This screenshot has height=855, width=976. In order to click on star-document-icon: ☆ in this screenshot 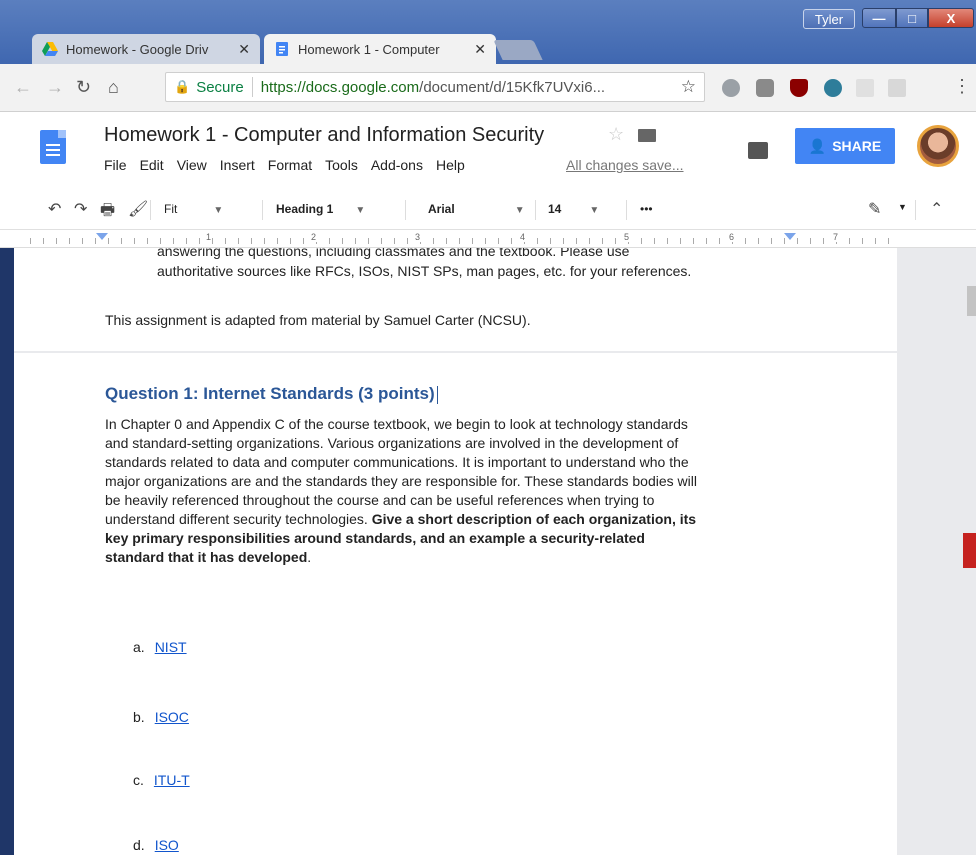, I will do `click(616, 134)`.